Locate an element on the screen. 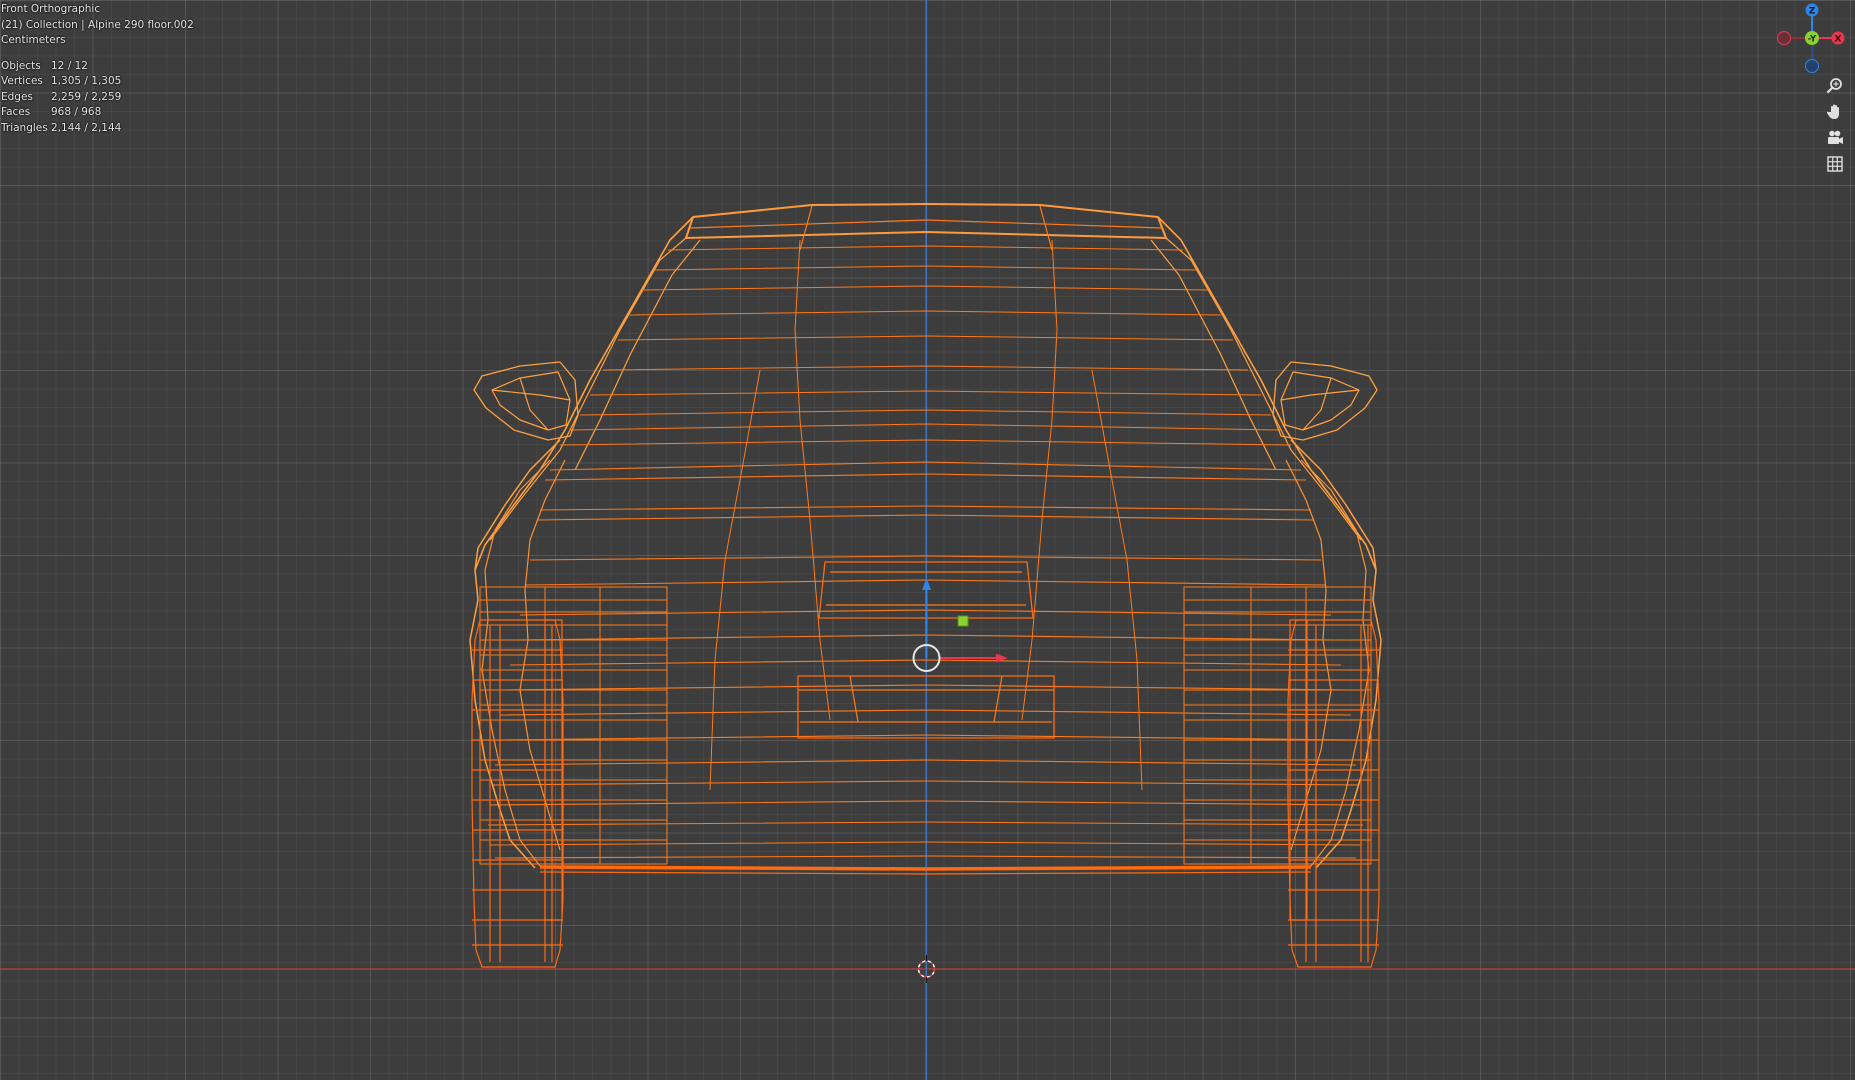 Image resolution: width=1855 pixels, height=1080 pixels. gizmo-neg-y-label: -Y is located at coordinates (1812, 40).